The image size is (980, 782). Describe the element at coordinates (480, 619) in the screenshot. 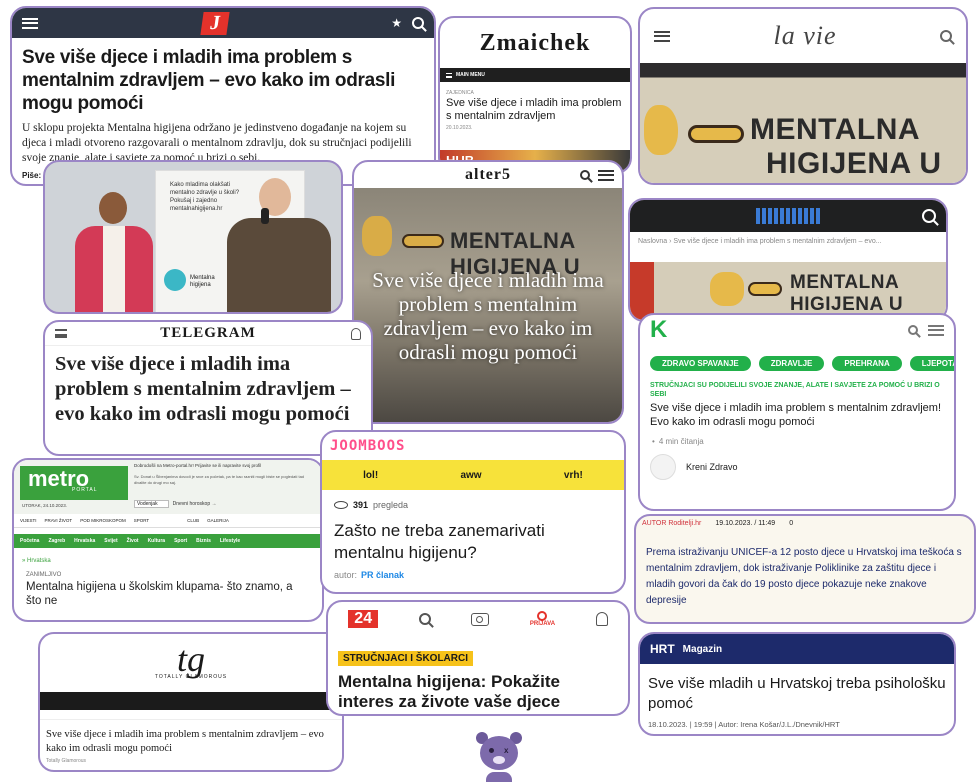

I see `camera-icon` at that location.